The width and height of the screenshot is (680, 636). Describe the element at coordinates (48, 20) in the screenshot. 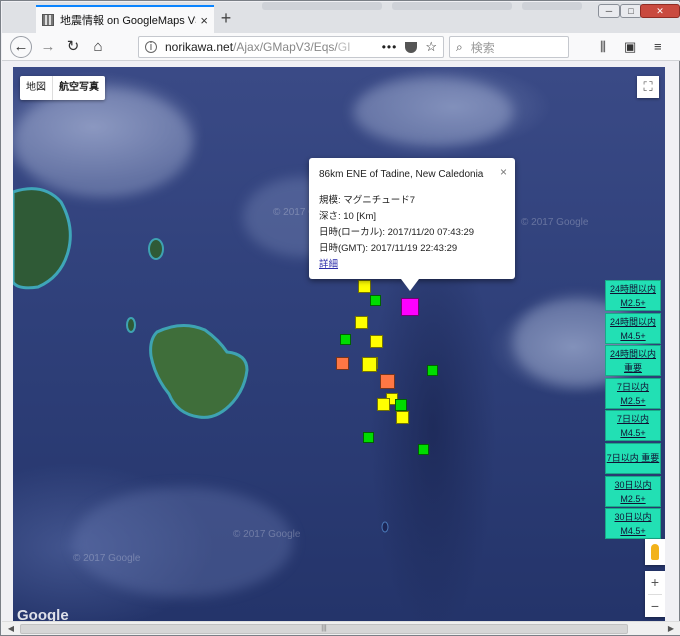

I see `site-favicon-icon` at that location.